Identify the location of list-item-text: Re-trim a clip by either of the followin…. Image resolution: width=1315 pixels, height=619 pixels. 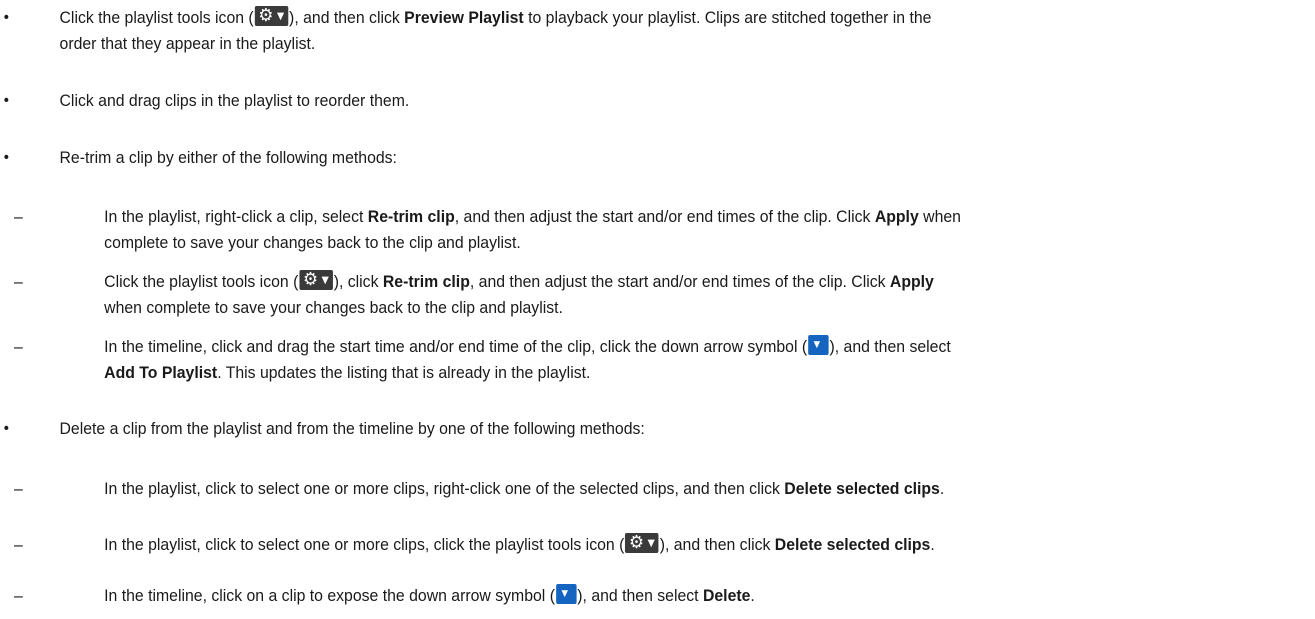
(228, 157).